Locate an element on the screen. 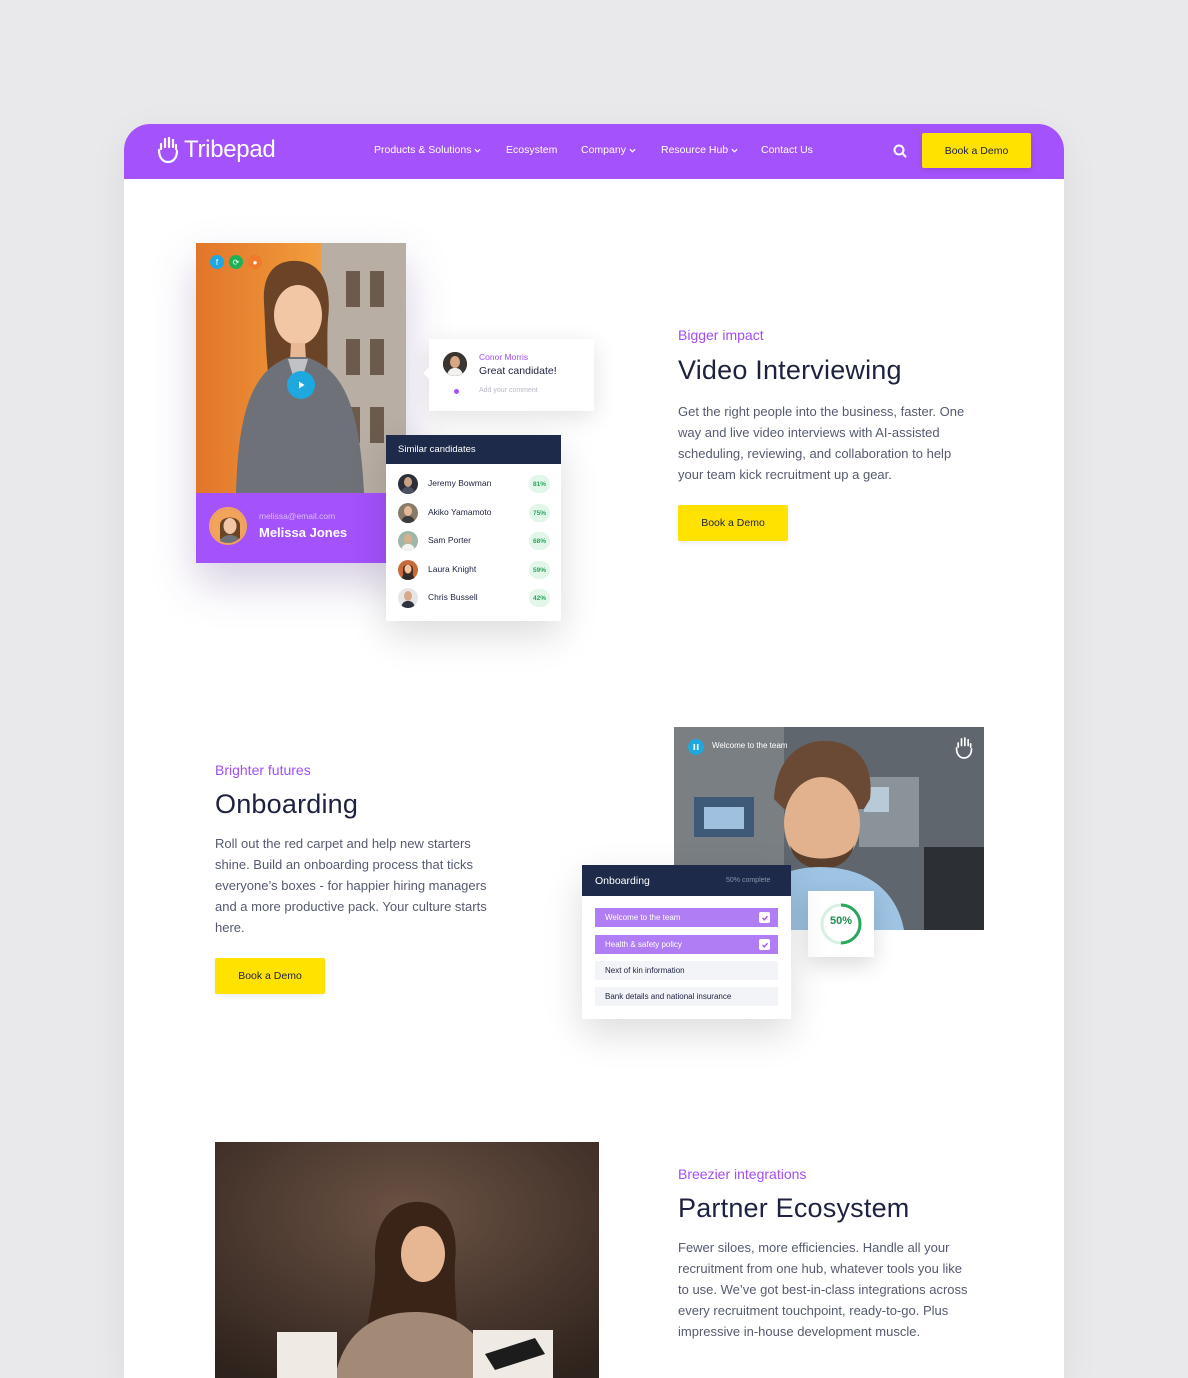  nav-item-label: Contact Us is located at coordinates (787, 150).